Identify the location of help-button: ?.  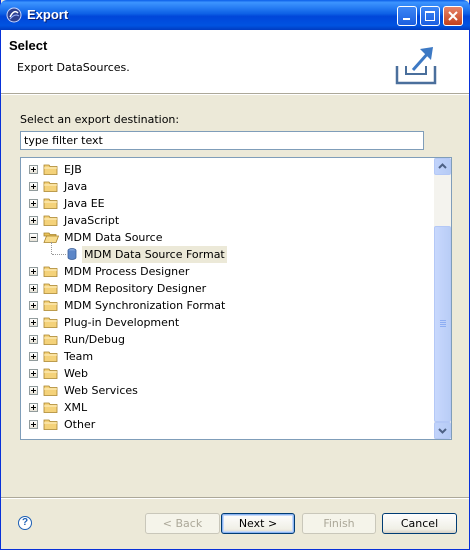
(25, 523).